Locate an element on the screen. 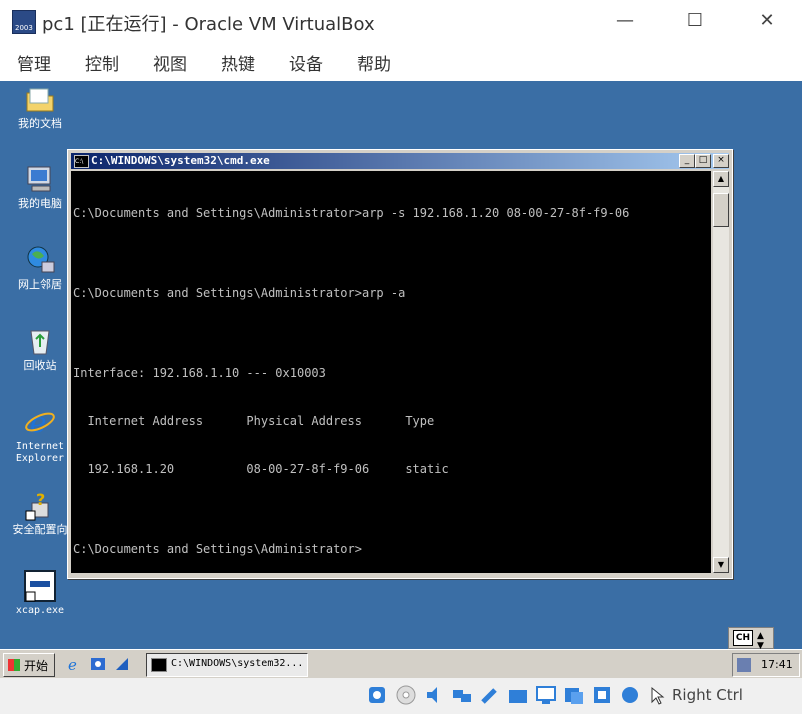  keyboard-capture-icon is located at coordinates (658, 695).